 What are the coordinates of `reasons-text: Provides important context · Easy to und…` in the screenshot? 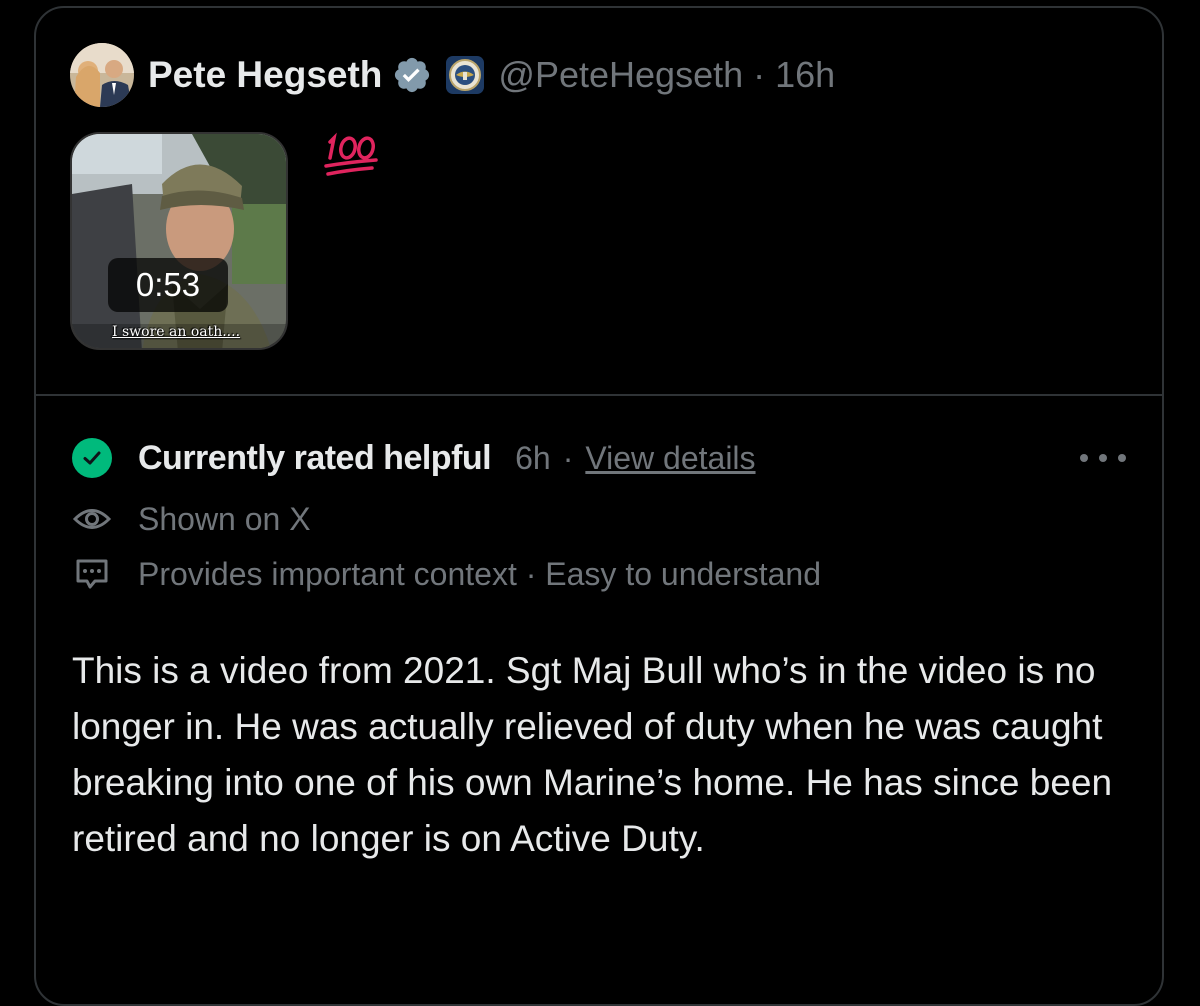 It's located at (480, 573).